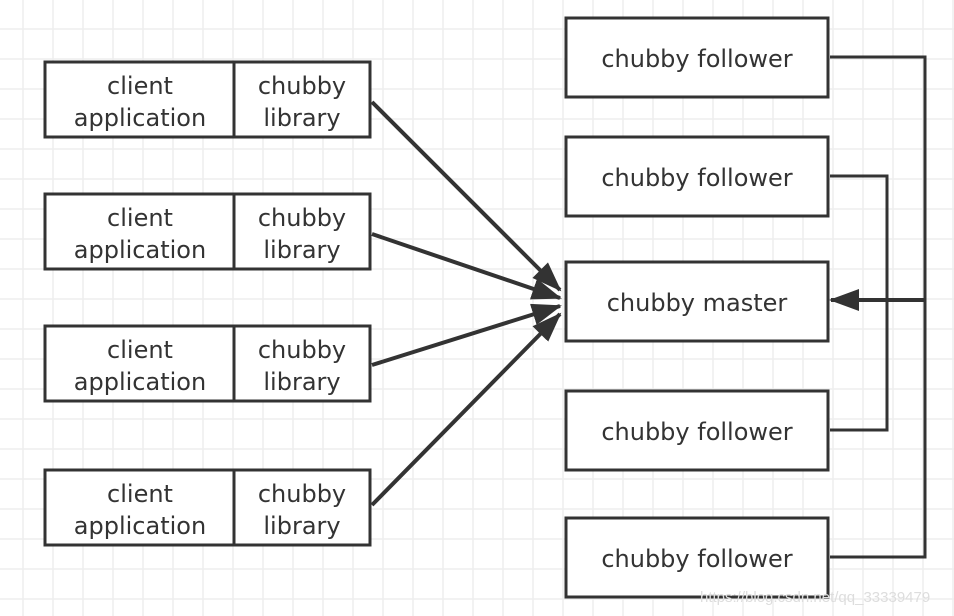 This screenshot has height=616, width=954. What do you see at coordinates (815, 597) in the screenshot?
I see `watermark: https://blog.csdn.net/qq_33339479` at bounding box center [815, 597].